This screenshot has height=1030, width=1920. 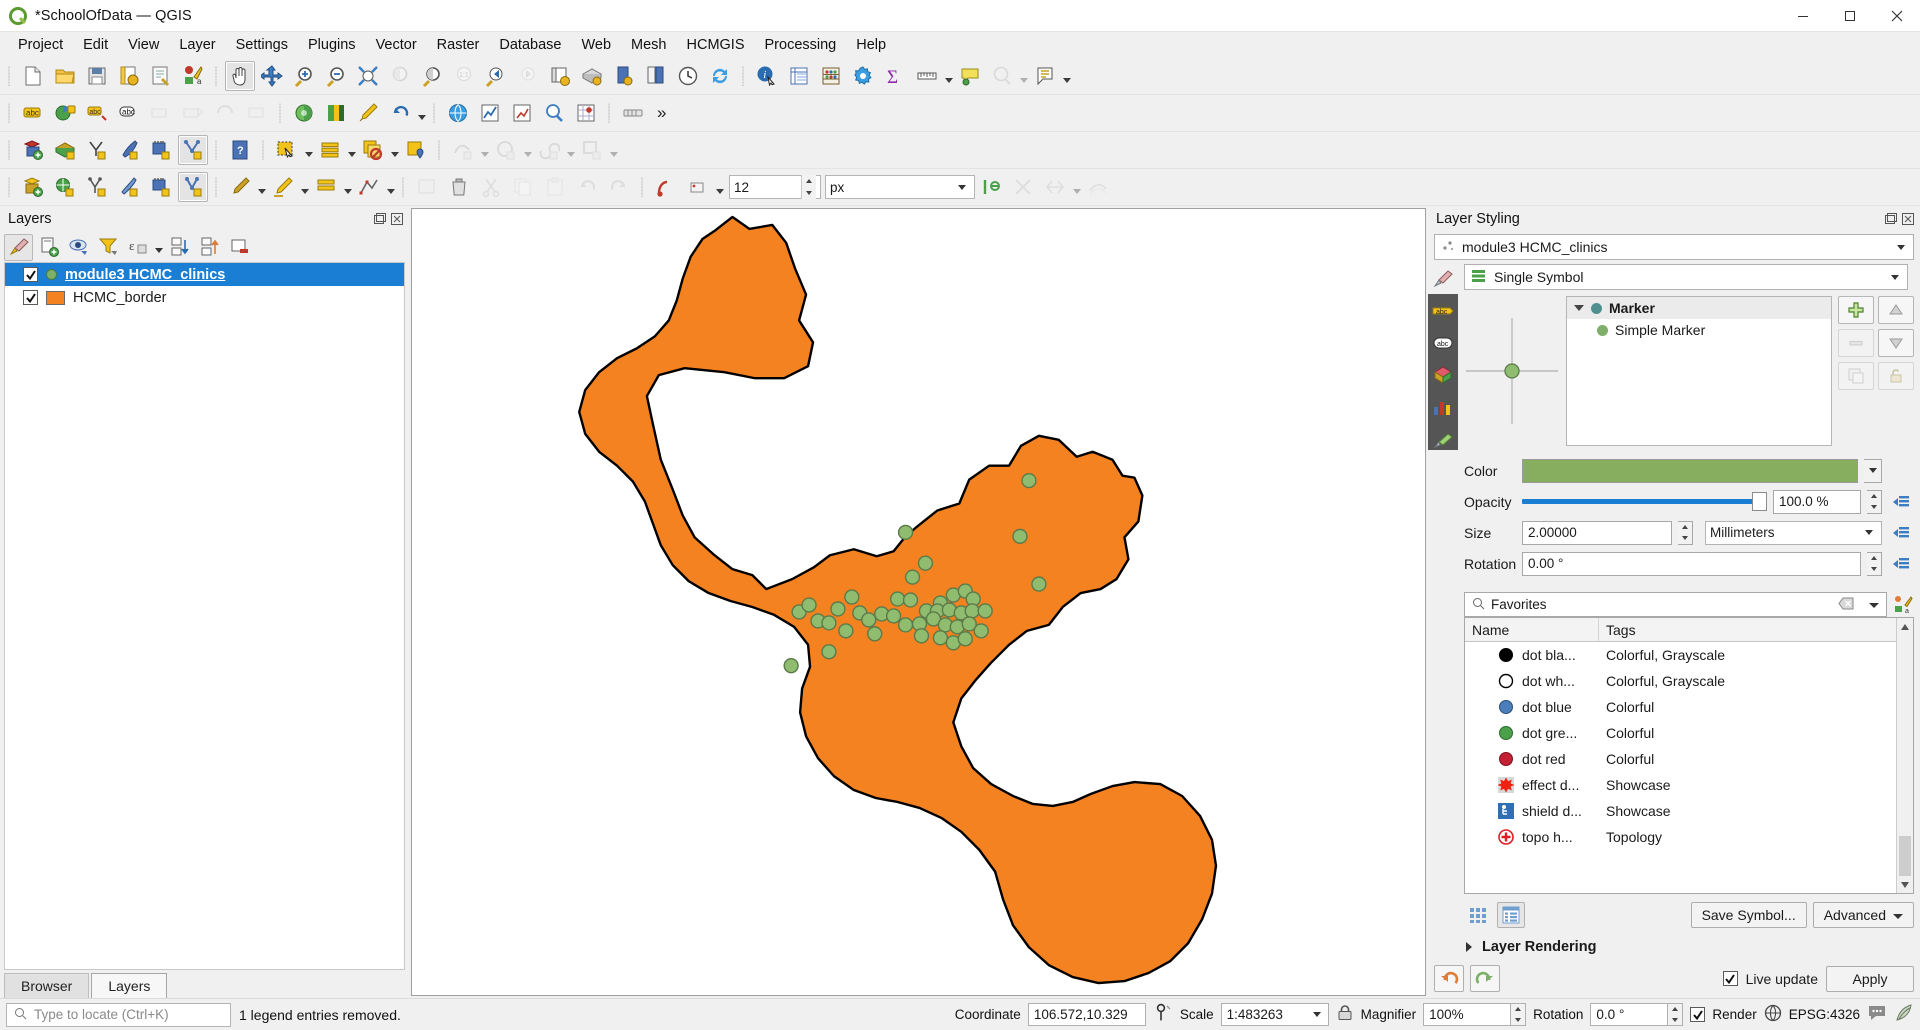 What do you see at coordinates (1469, 947) in the screenshot?
I see `chevron-right-icon` at bounding box center [1469, 947].